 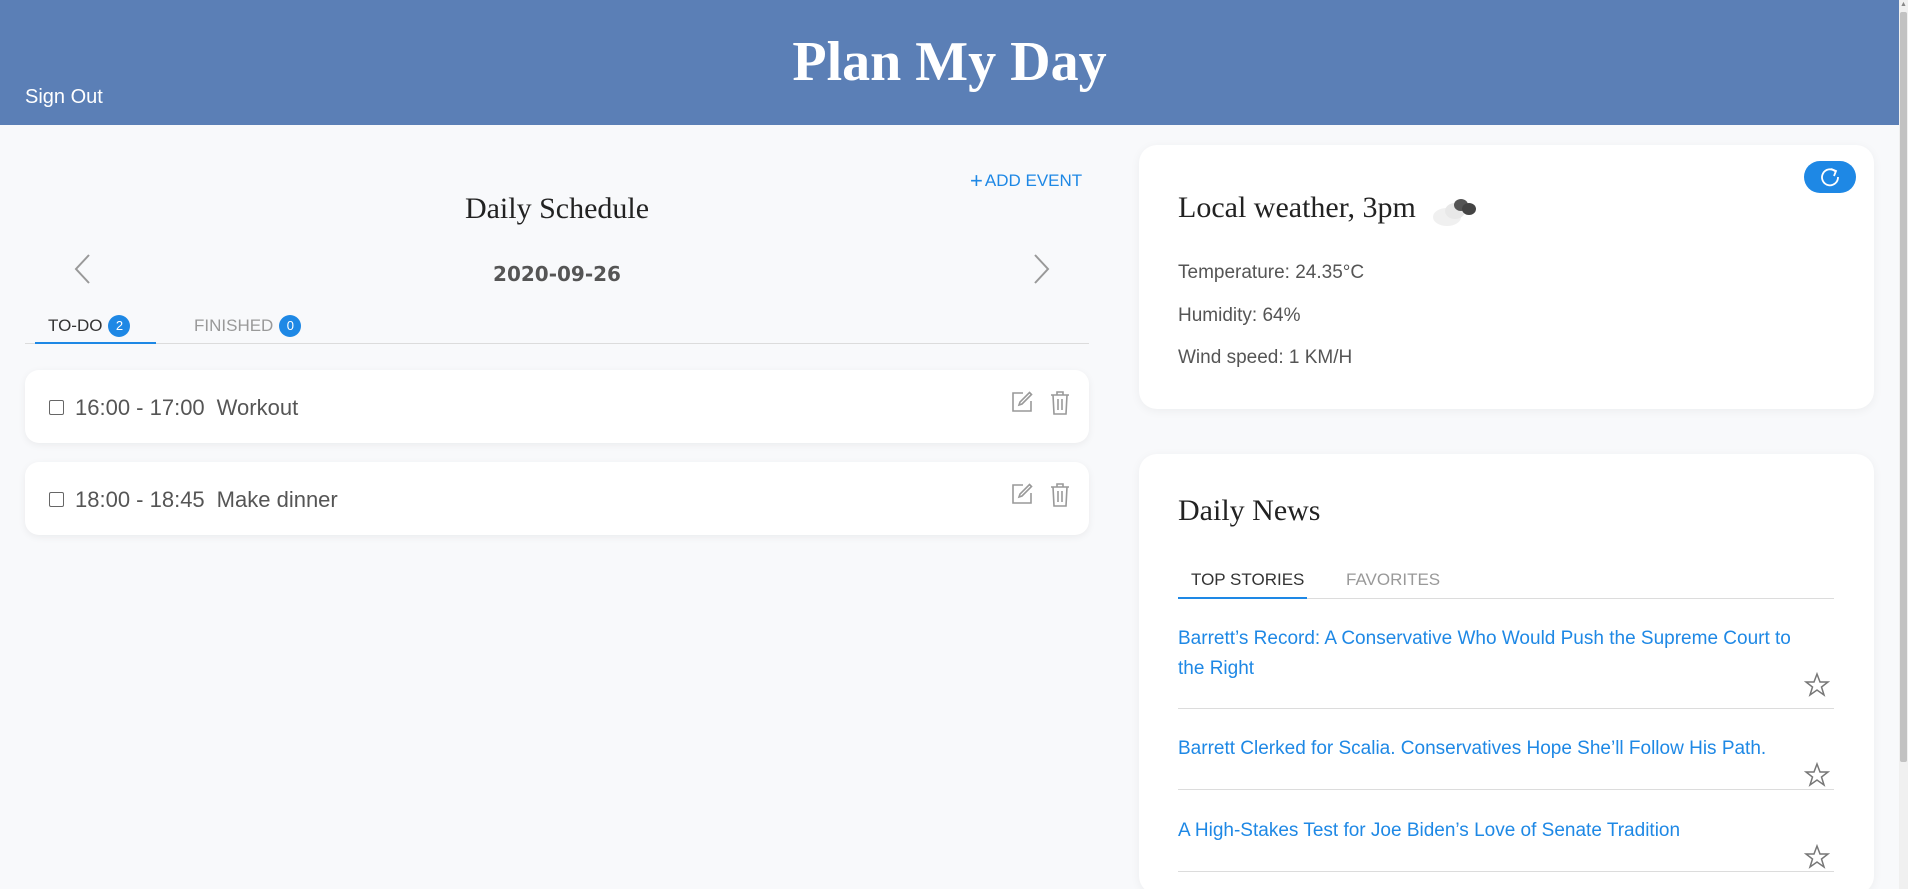 I want to click on plus-icon: +, so click(x=976, y=180).